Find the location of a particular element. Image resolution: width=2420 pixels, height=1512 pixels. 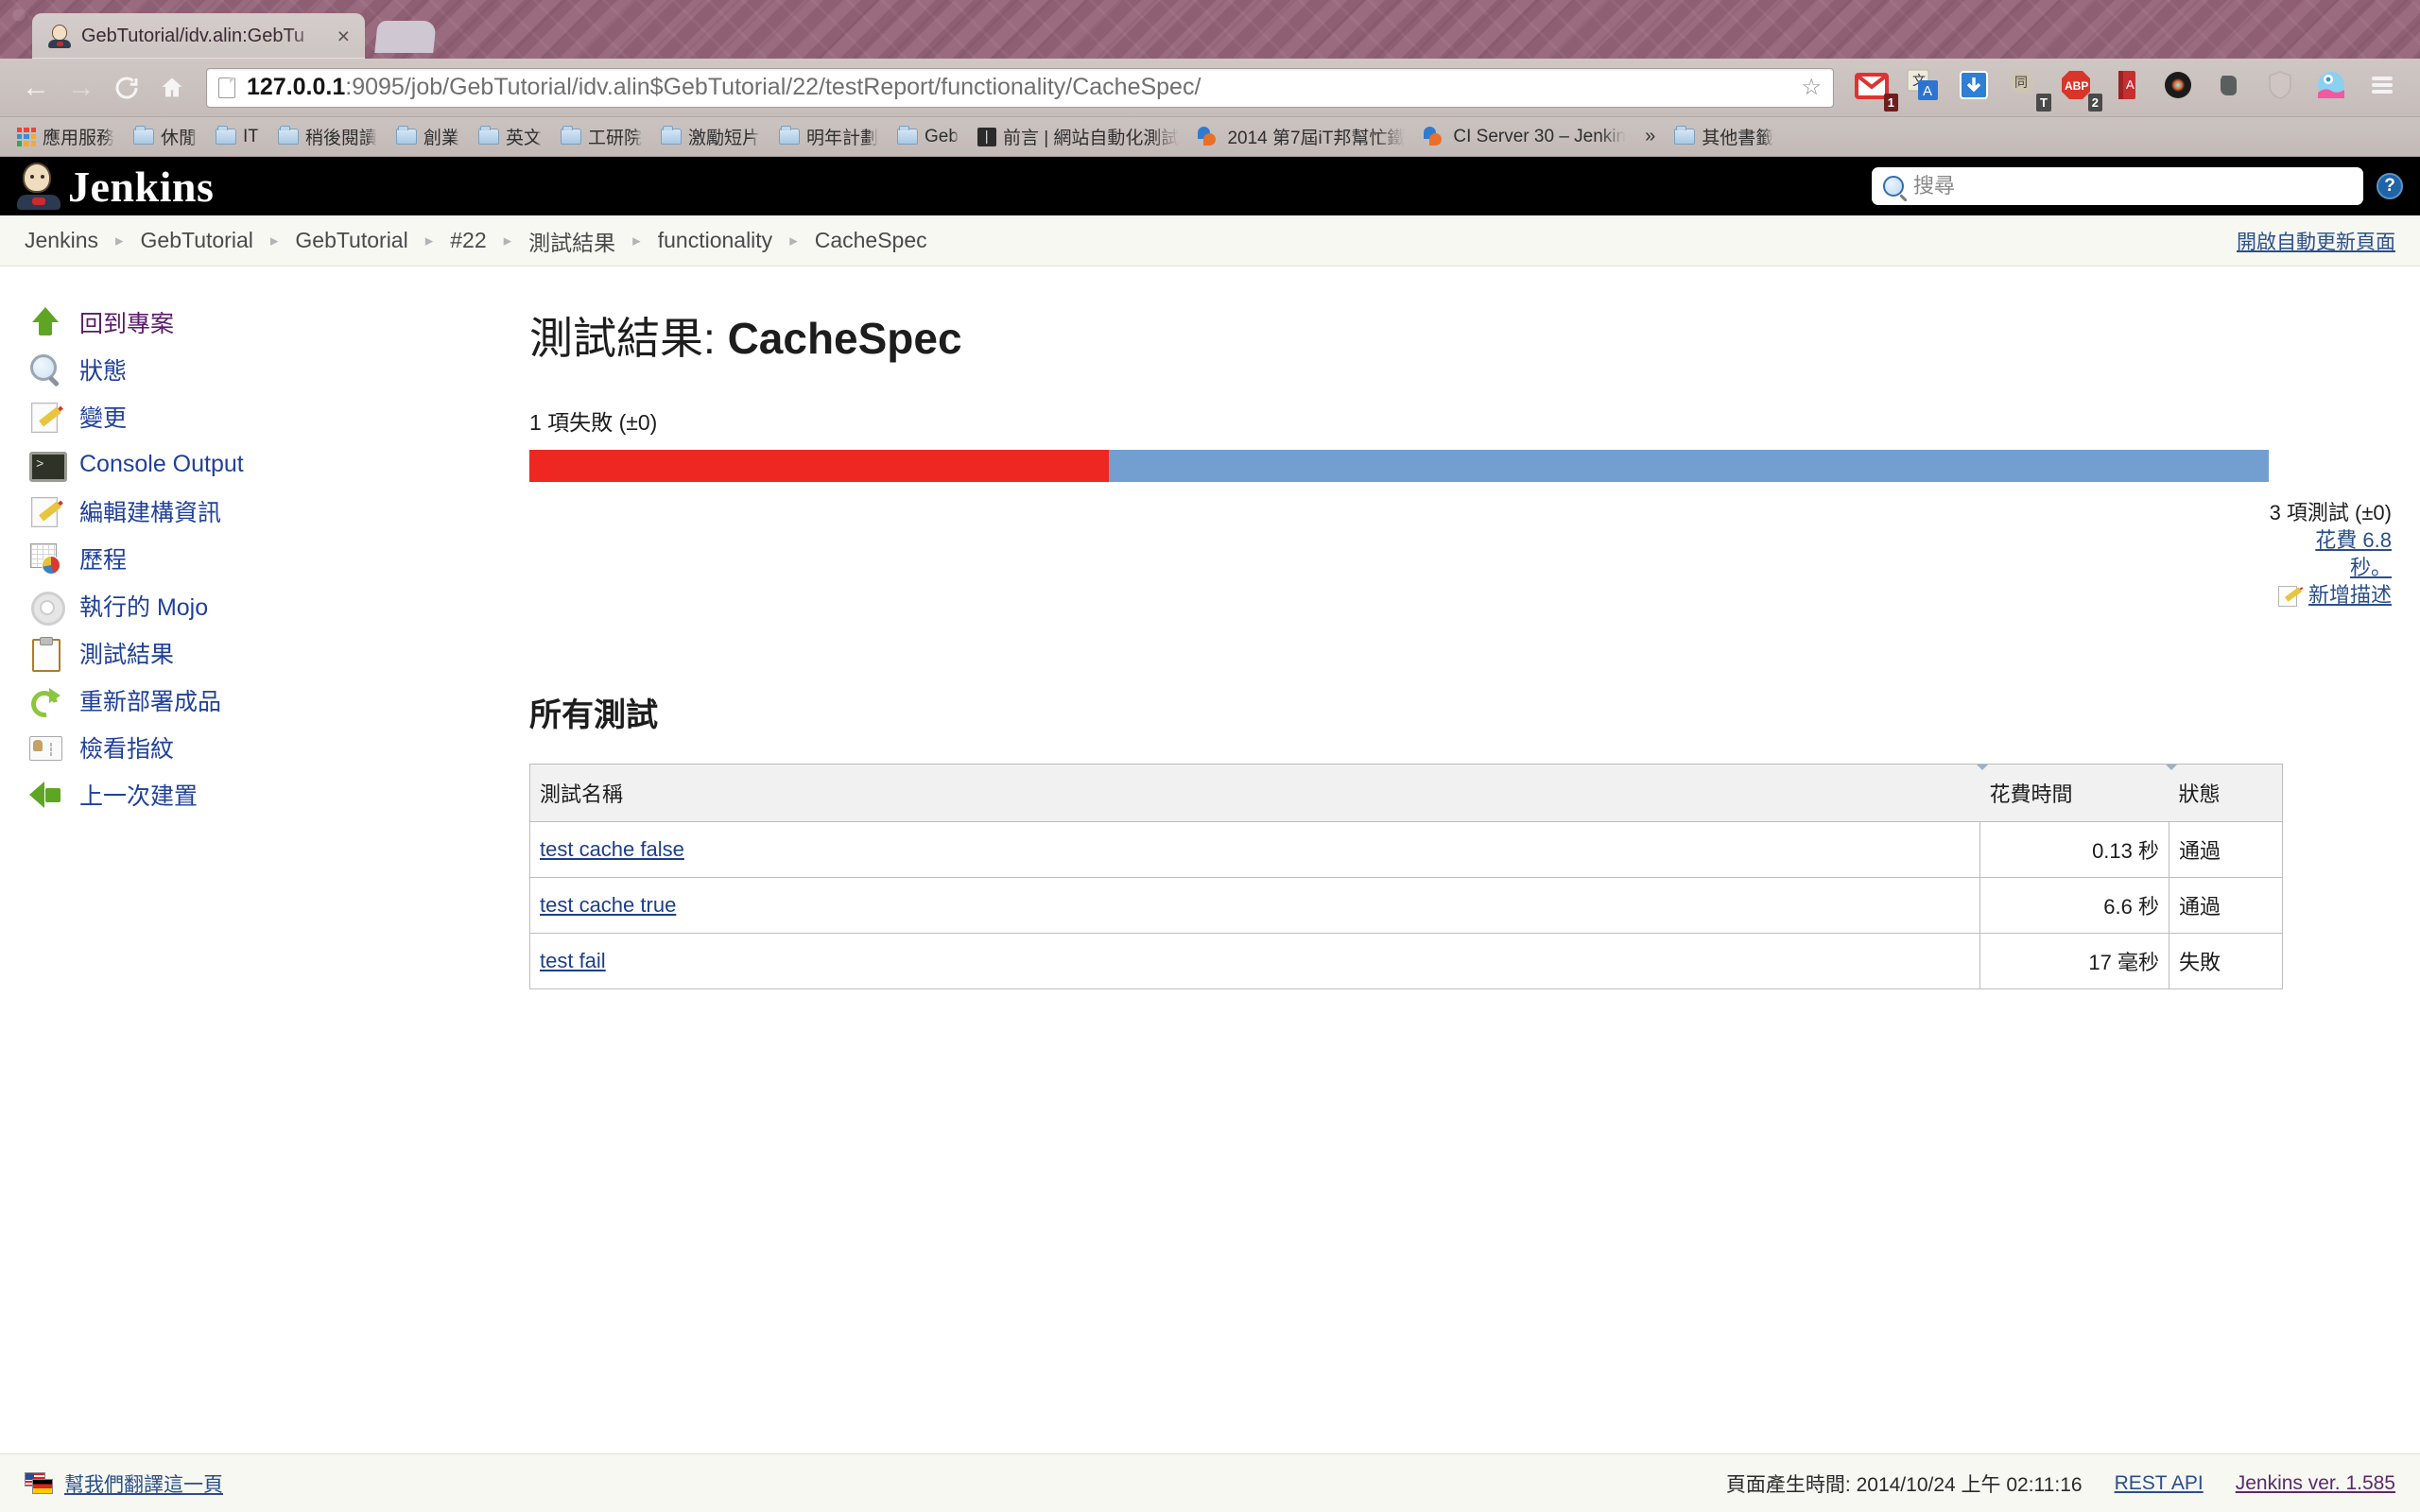

jenkins-wordmark: Jenkins is located at coordinates (141, 186).